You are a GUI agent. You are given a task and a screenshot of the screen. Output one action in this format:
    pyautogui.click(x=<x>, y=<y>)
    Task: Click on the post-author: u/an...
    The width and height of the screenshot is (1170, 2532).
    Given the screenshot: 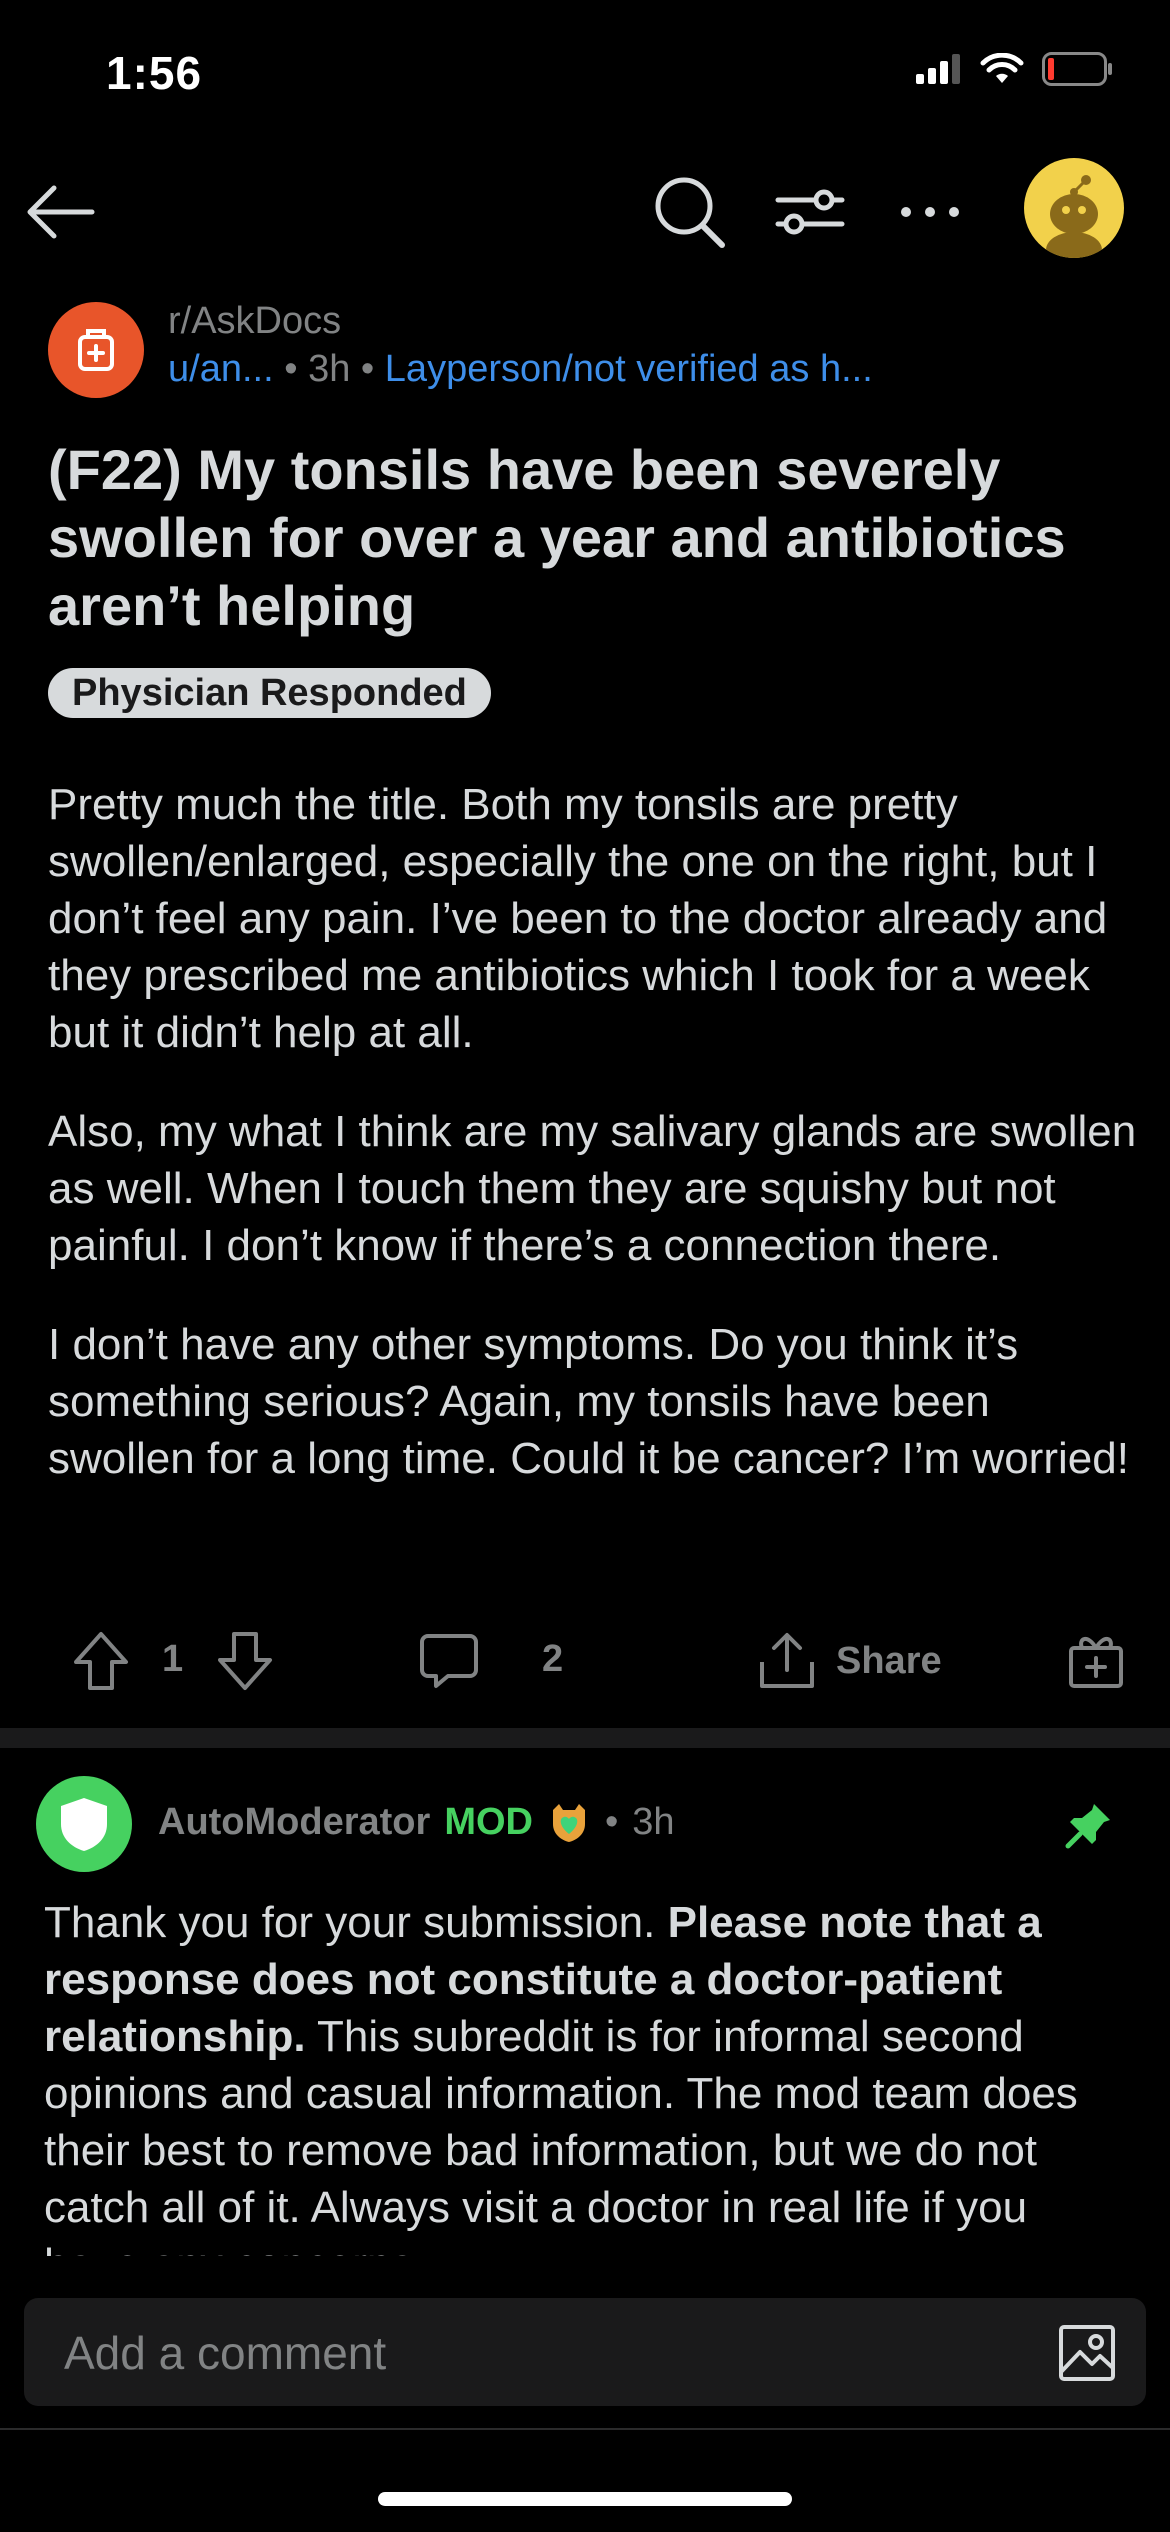 What is the action you would take?
    pyautogui.click(x=221, y=369)
    